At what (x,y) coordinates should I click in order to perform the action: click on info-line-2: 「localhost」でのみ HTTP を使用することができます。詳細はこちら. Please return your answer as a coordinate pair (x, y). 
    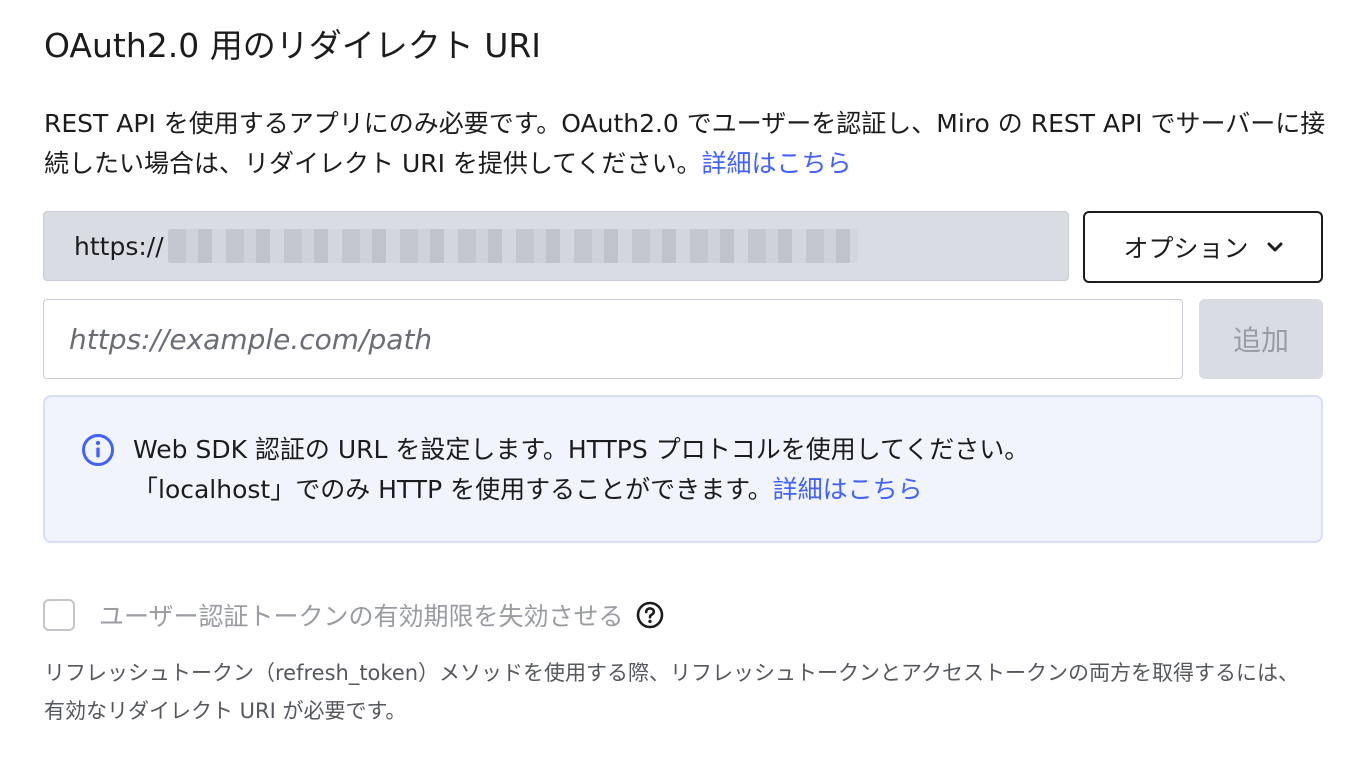
    Looking at the image, I should click on (713, 490).